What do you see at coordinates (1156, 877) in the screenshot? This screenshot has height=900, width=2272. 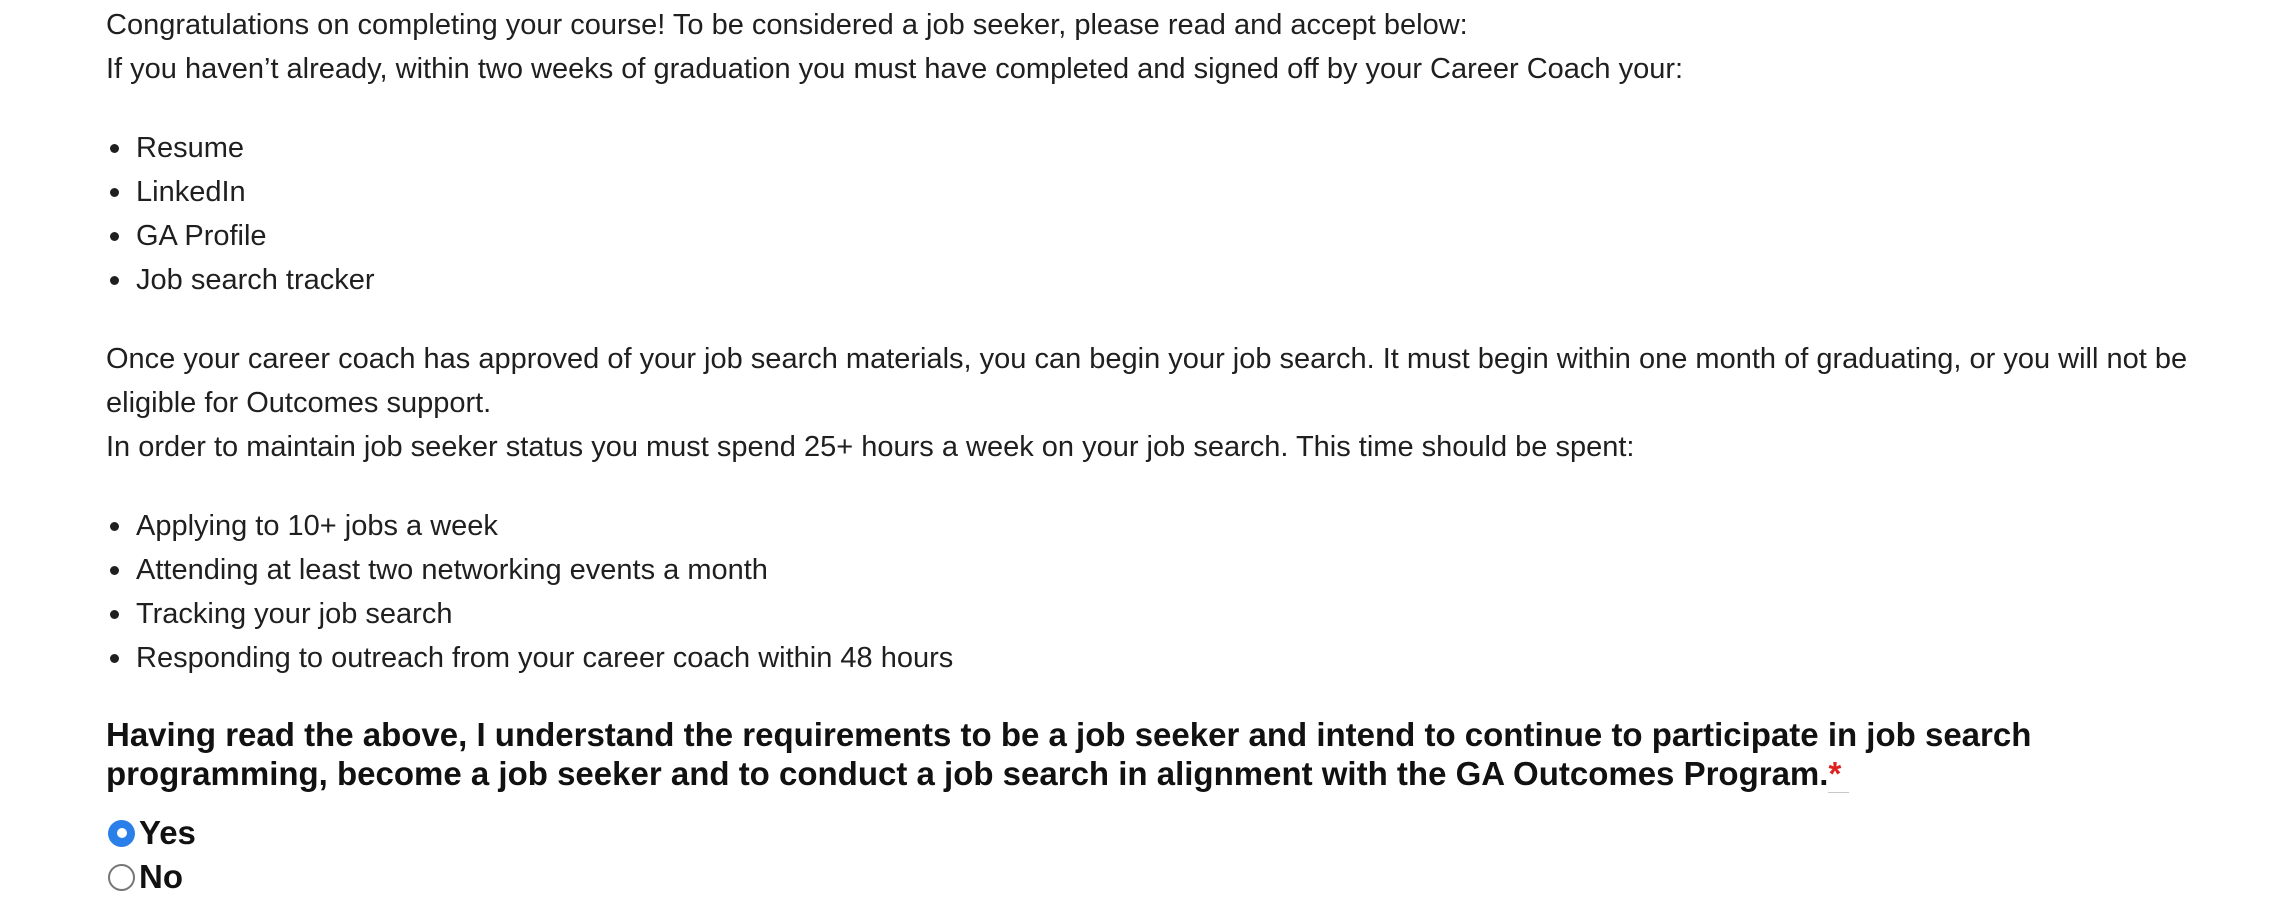 I see `option-no: No` at bounding box center [1156, 877].